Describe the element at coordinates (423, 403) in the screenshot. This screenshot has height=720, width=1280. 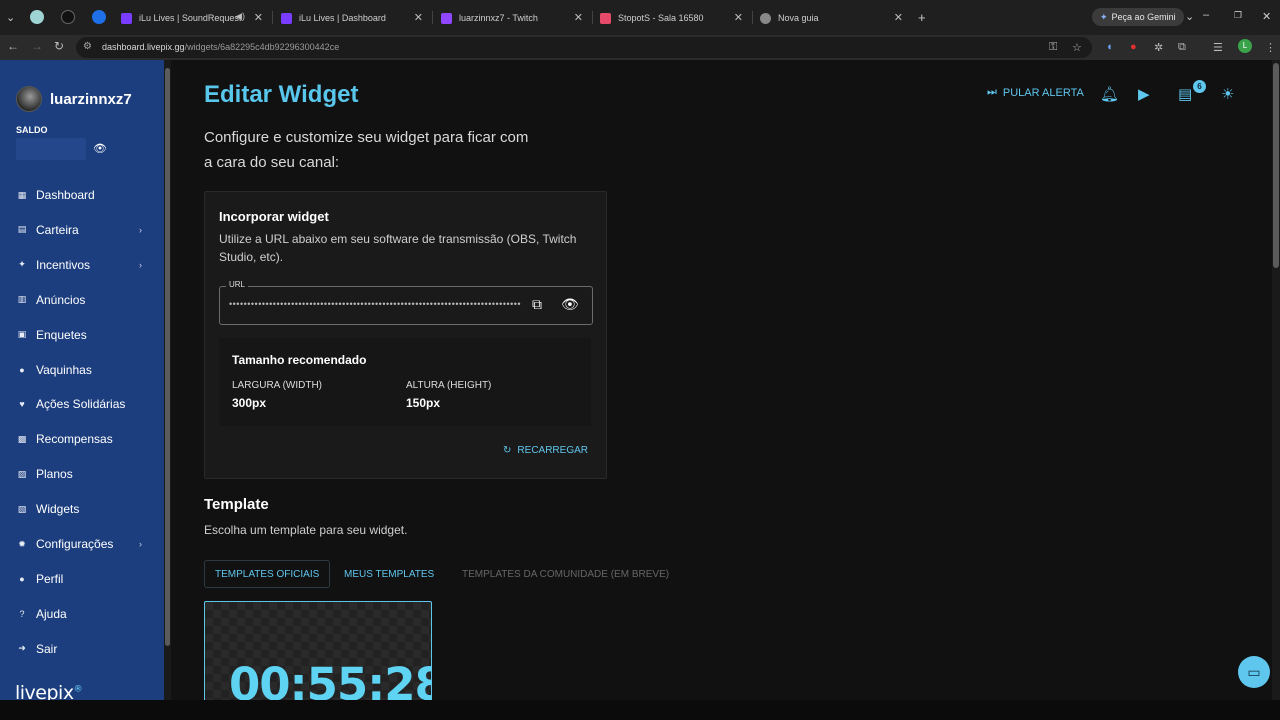
I see `height-value: 150px` at that location.